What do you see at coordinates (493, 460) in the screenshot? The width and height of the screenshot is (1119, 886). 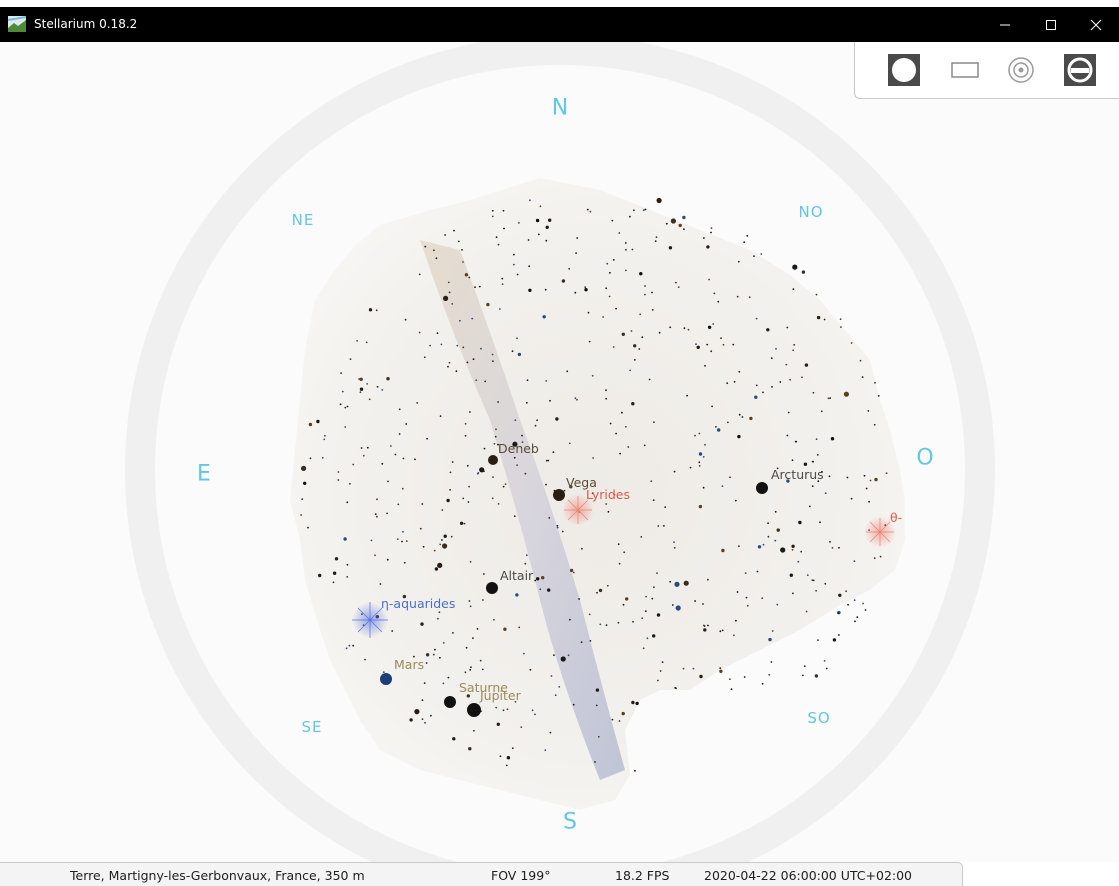 I see `deneb-star` at bounding box center [493, 460].